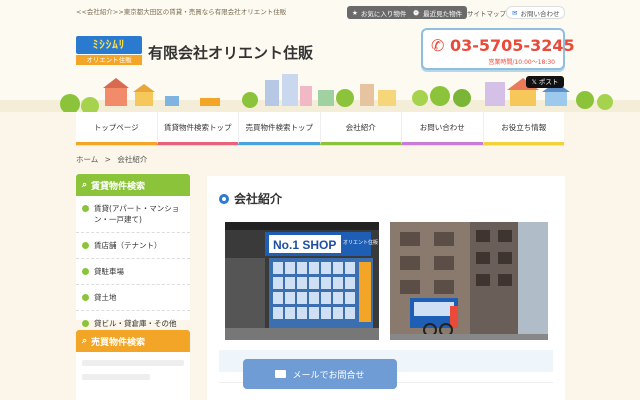 This screenshot has width=640, height=400. I want to click on x-logo-icon: 𝕏, so click(534, 82).